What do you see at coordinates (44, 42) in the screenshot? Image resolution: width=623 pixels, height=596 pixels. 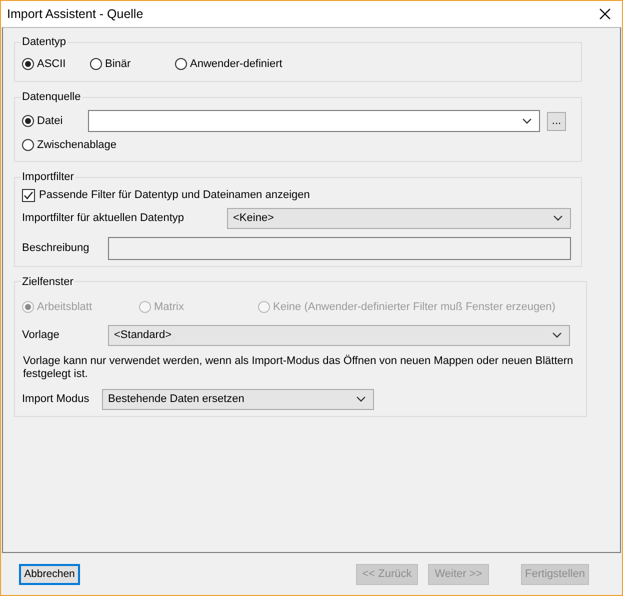 I see `group-title: Datentyp` at bounding box center [44, 42].